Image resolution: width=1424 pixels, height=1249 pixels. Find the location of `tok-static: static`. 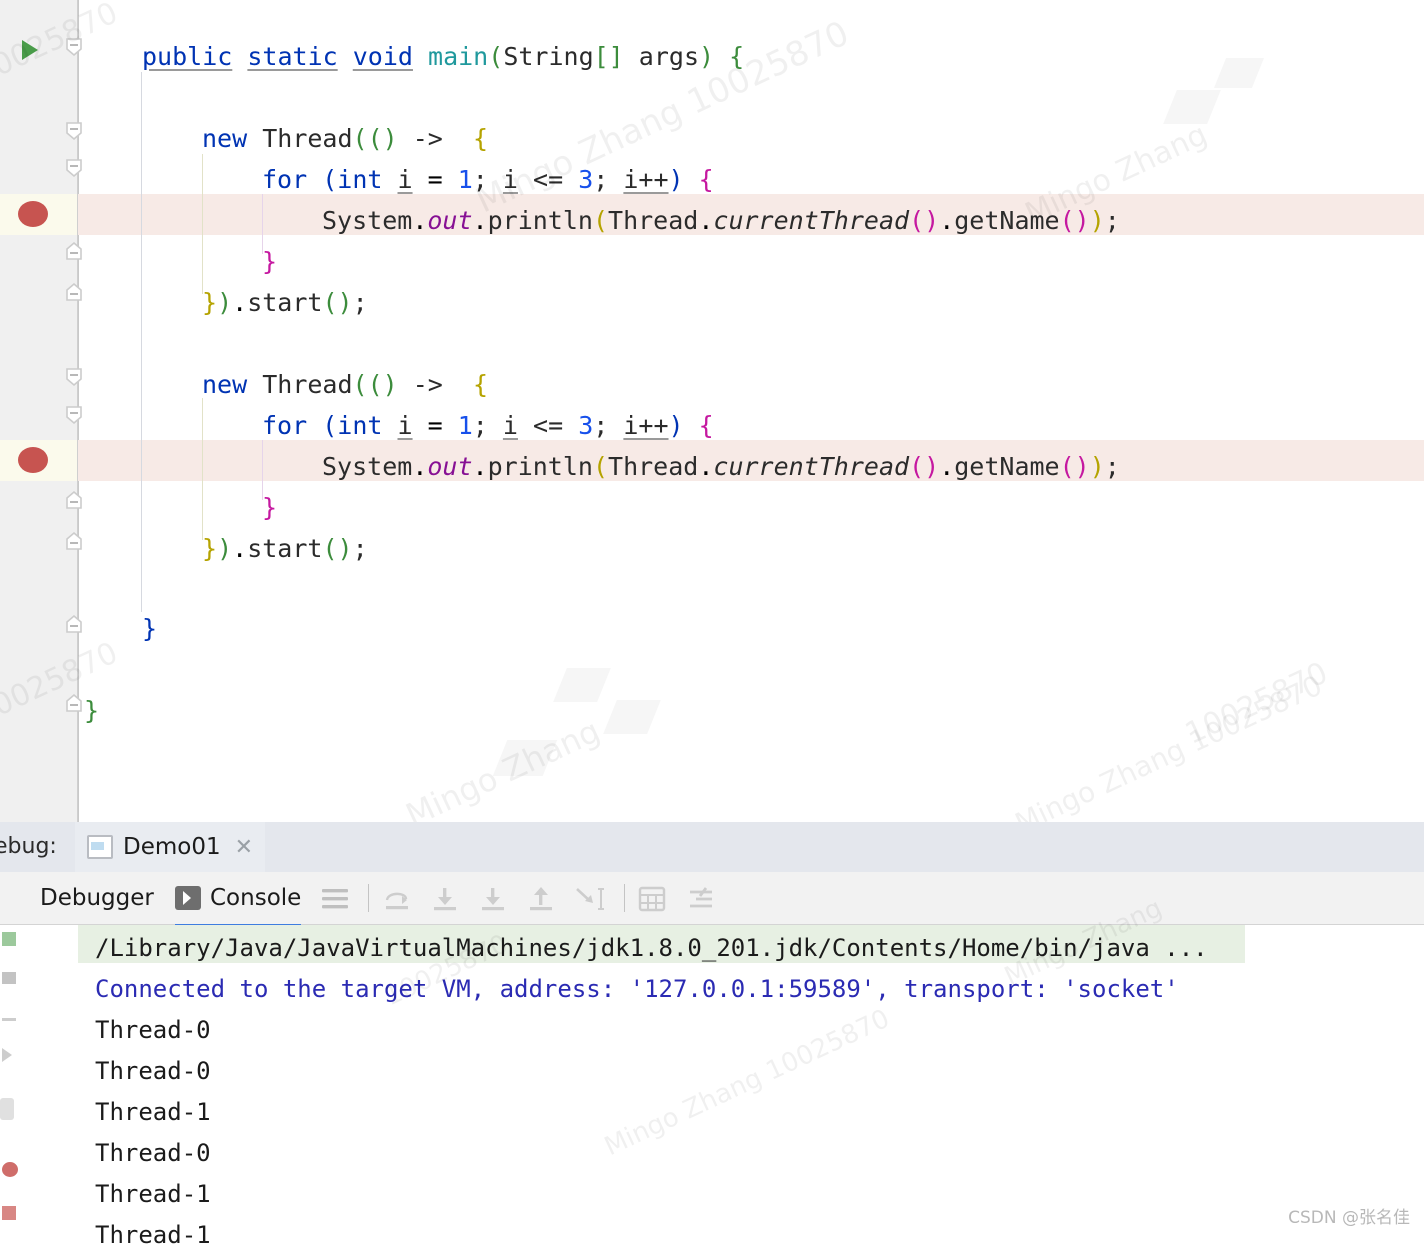

tok-static: static is located at coordinates (292, 56).